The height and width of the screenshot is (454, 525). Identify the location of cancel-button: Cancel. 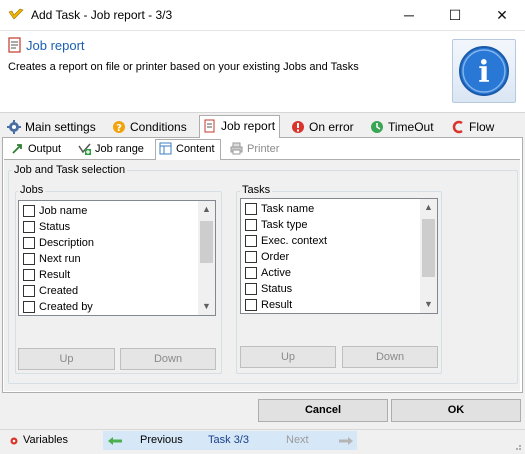
(323, 410).